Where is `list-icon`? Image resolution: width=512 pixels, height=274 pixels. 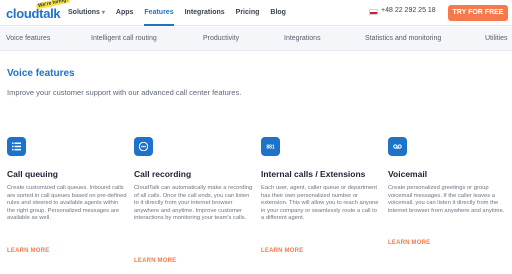 list-icon is located at coordinates (16, 146).